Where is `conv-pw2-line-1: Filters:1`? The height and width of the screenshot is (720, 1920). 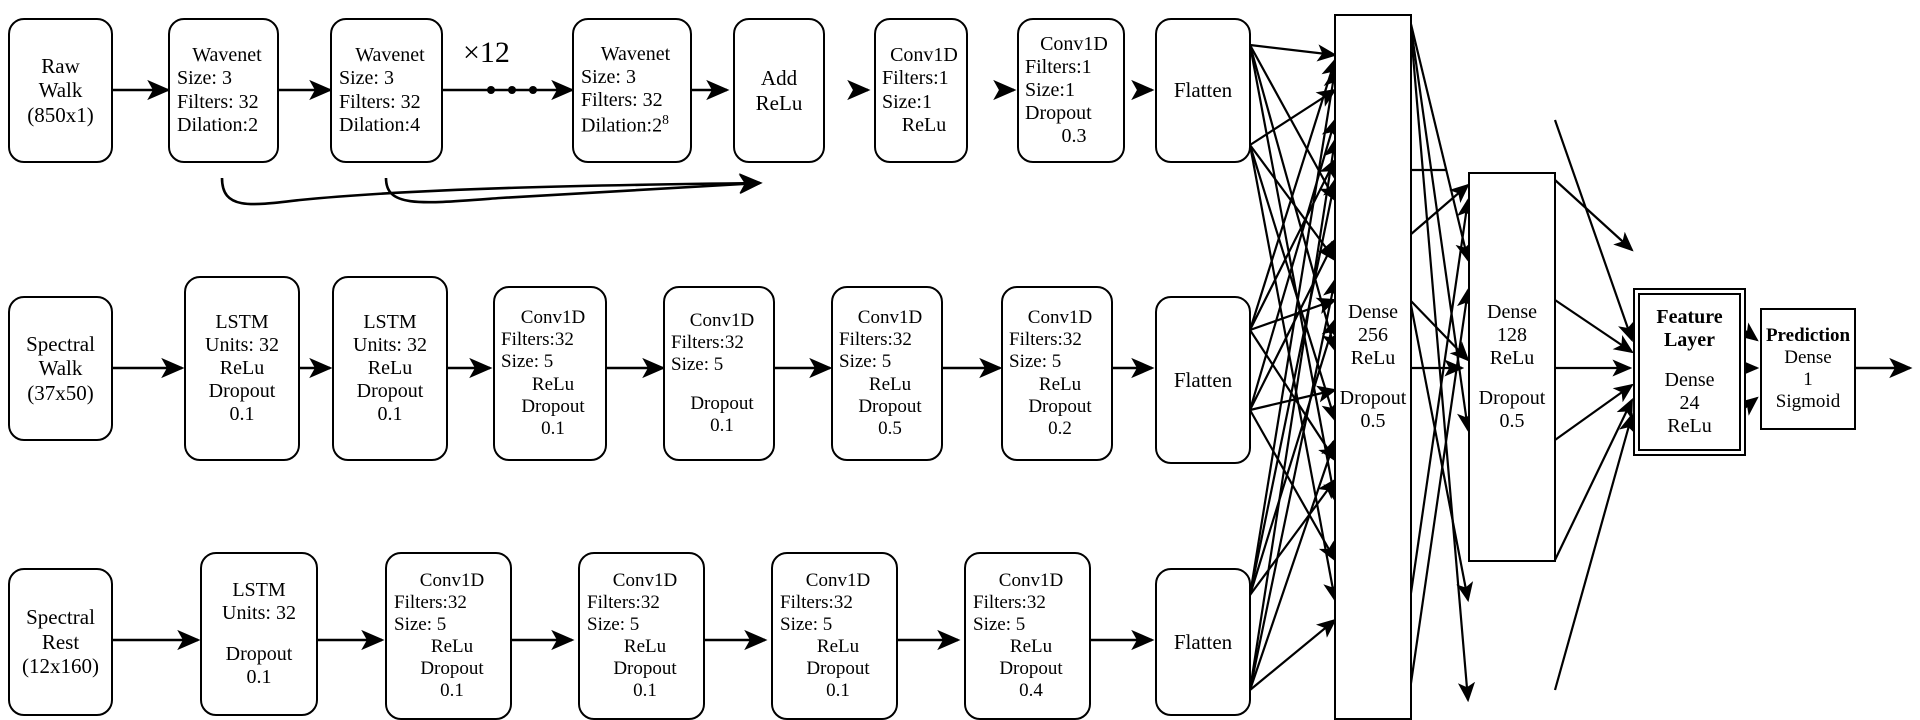
conv-pw2-line-1: Filters:1 is located at coordinates (1058, 66).